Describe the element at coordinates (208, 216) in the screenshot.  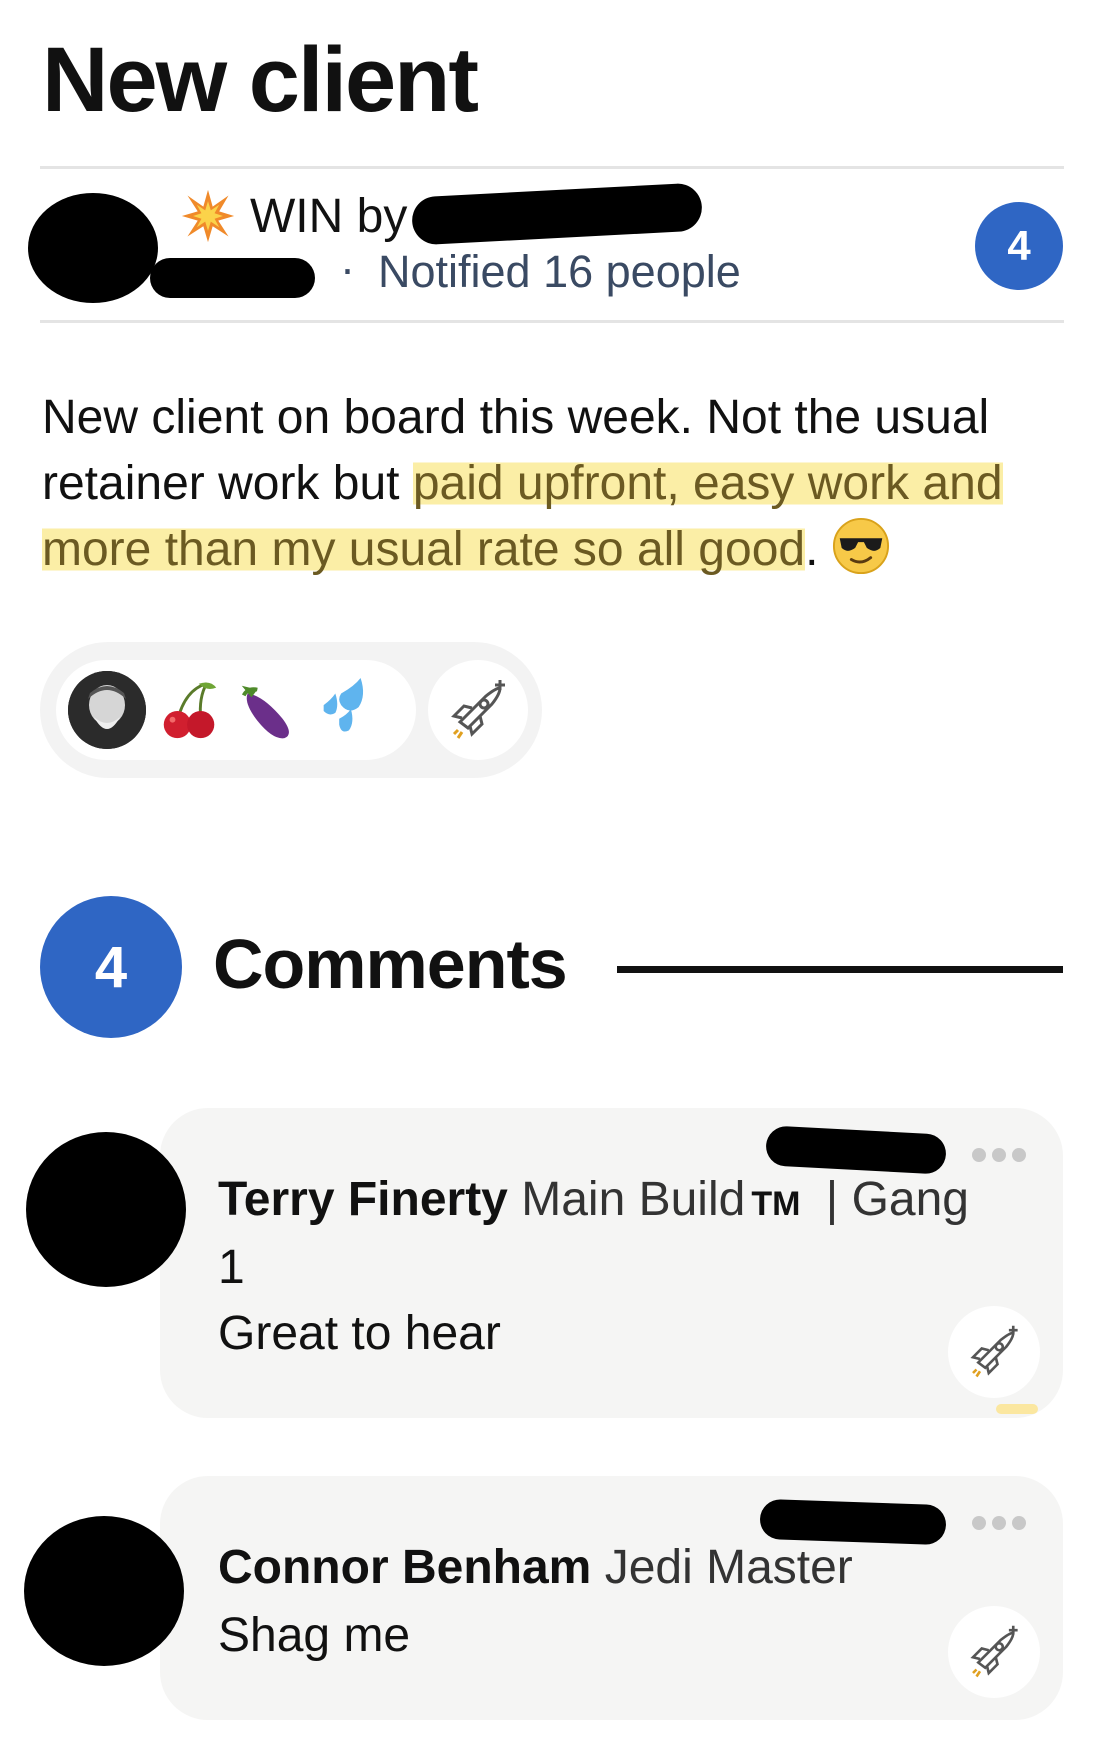
I see `explosion-icon` at that location.